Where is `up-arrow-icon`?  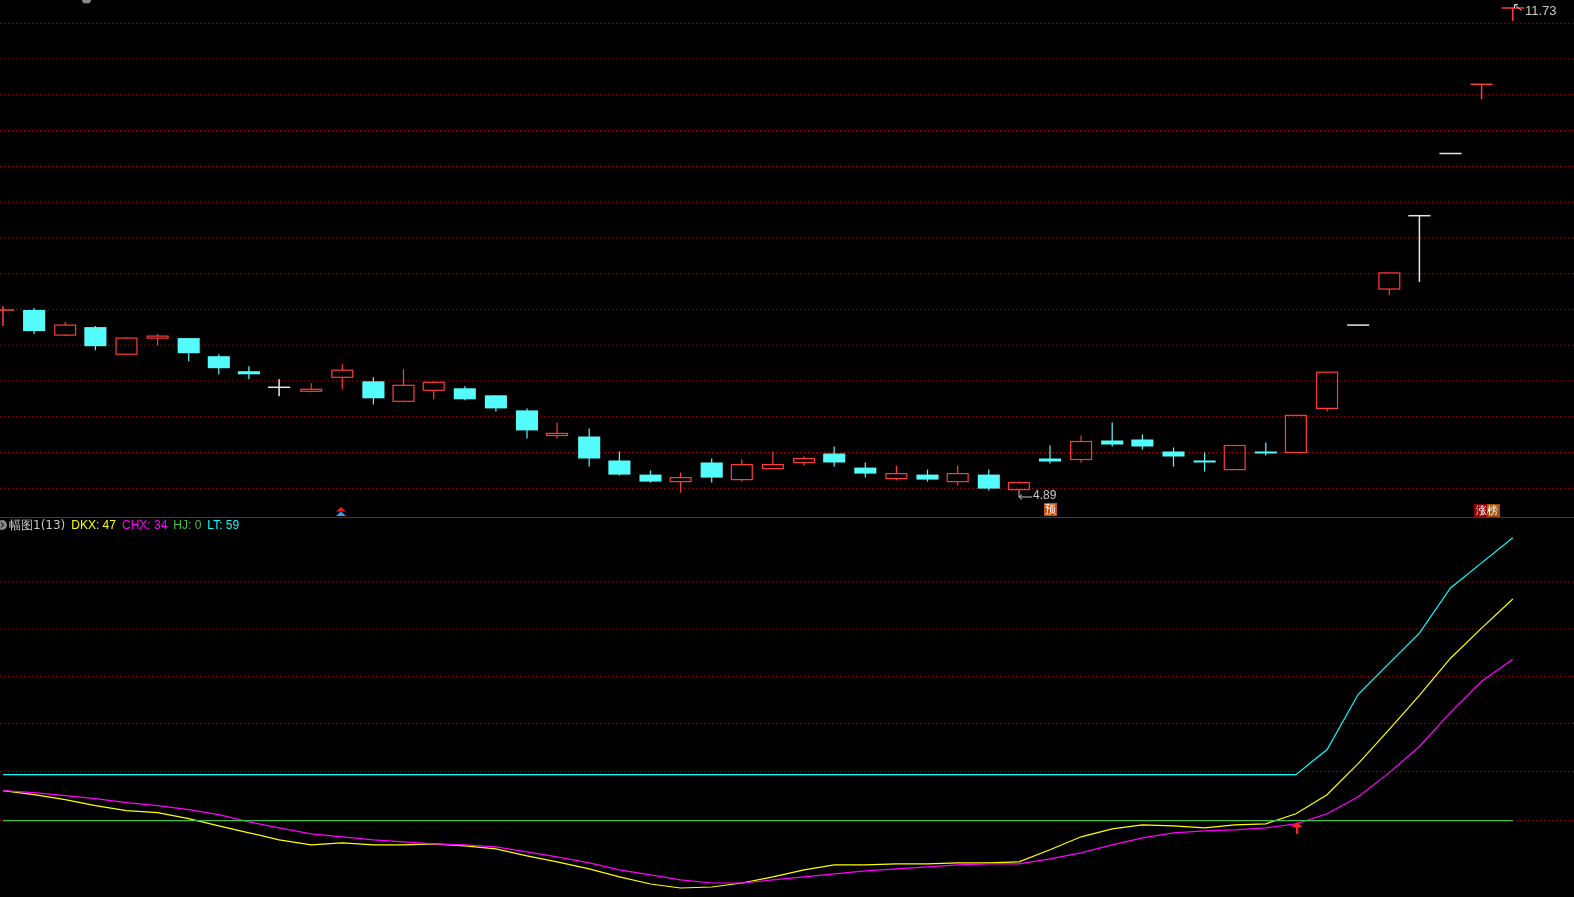 up-arrow-icon is located at coordinates (1297, 828).